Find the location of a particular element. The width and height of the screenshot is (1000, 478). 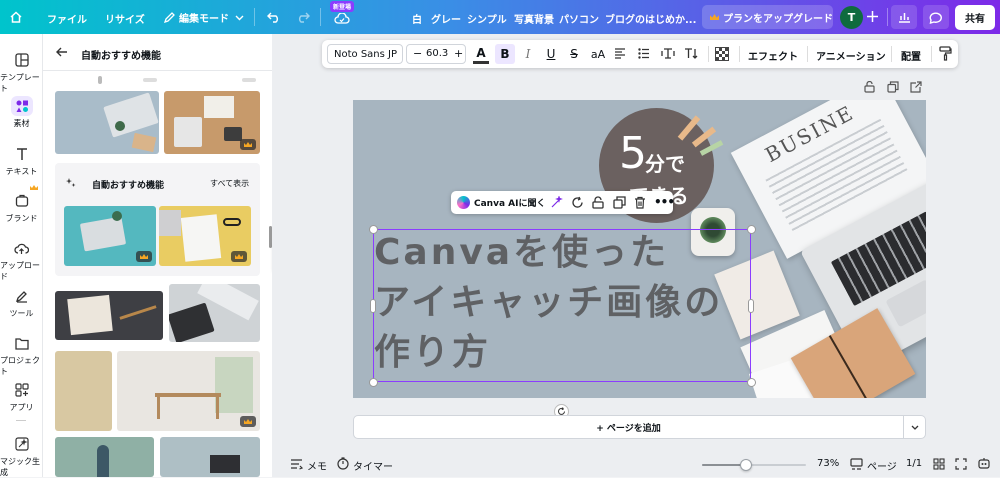

see-all-link: すべて表示 is located at coordinates (229, 183).